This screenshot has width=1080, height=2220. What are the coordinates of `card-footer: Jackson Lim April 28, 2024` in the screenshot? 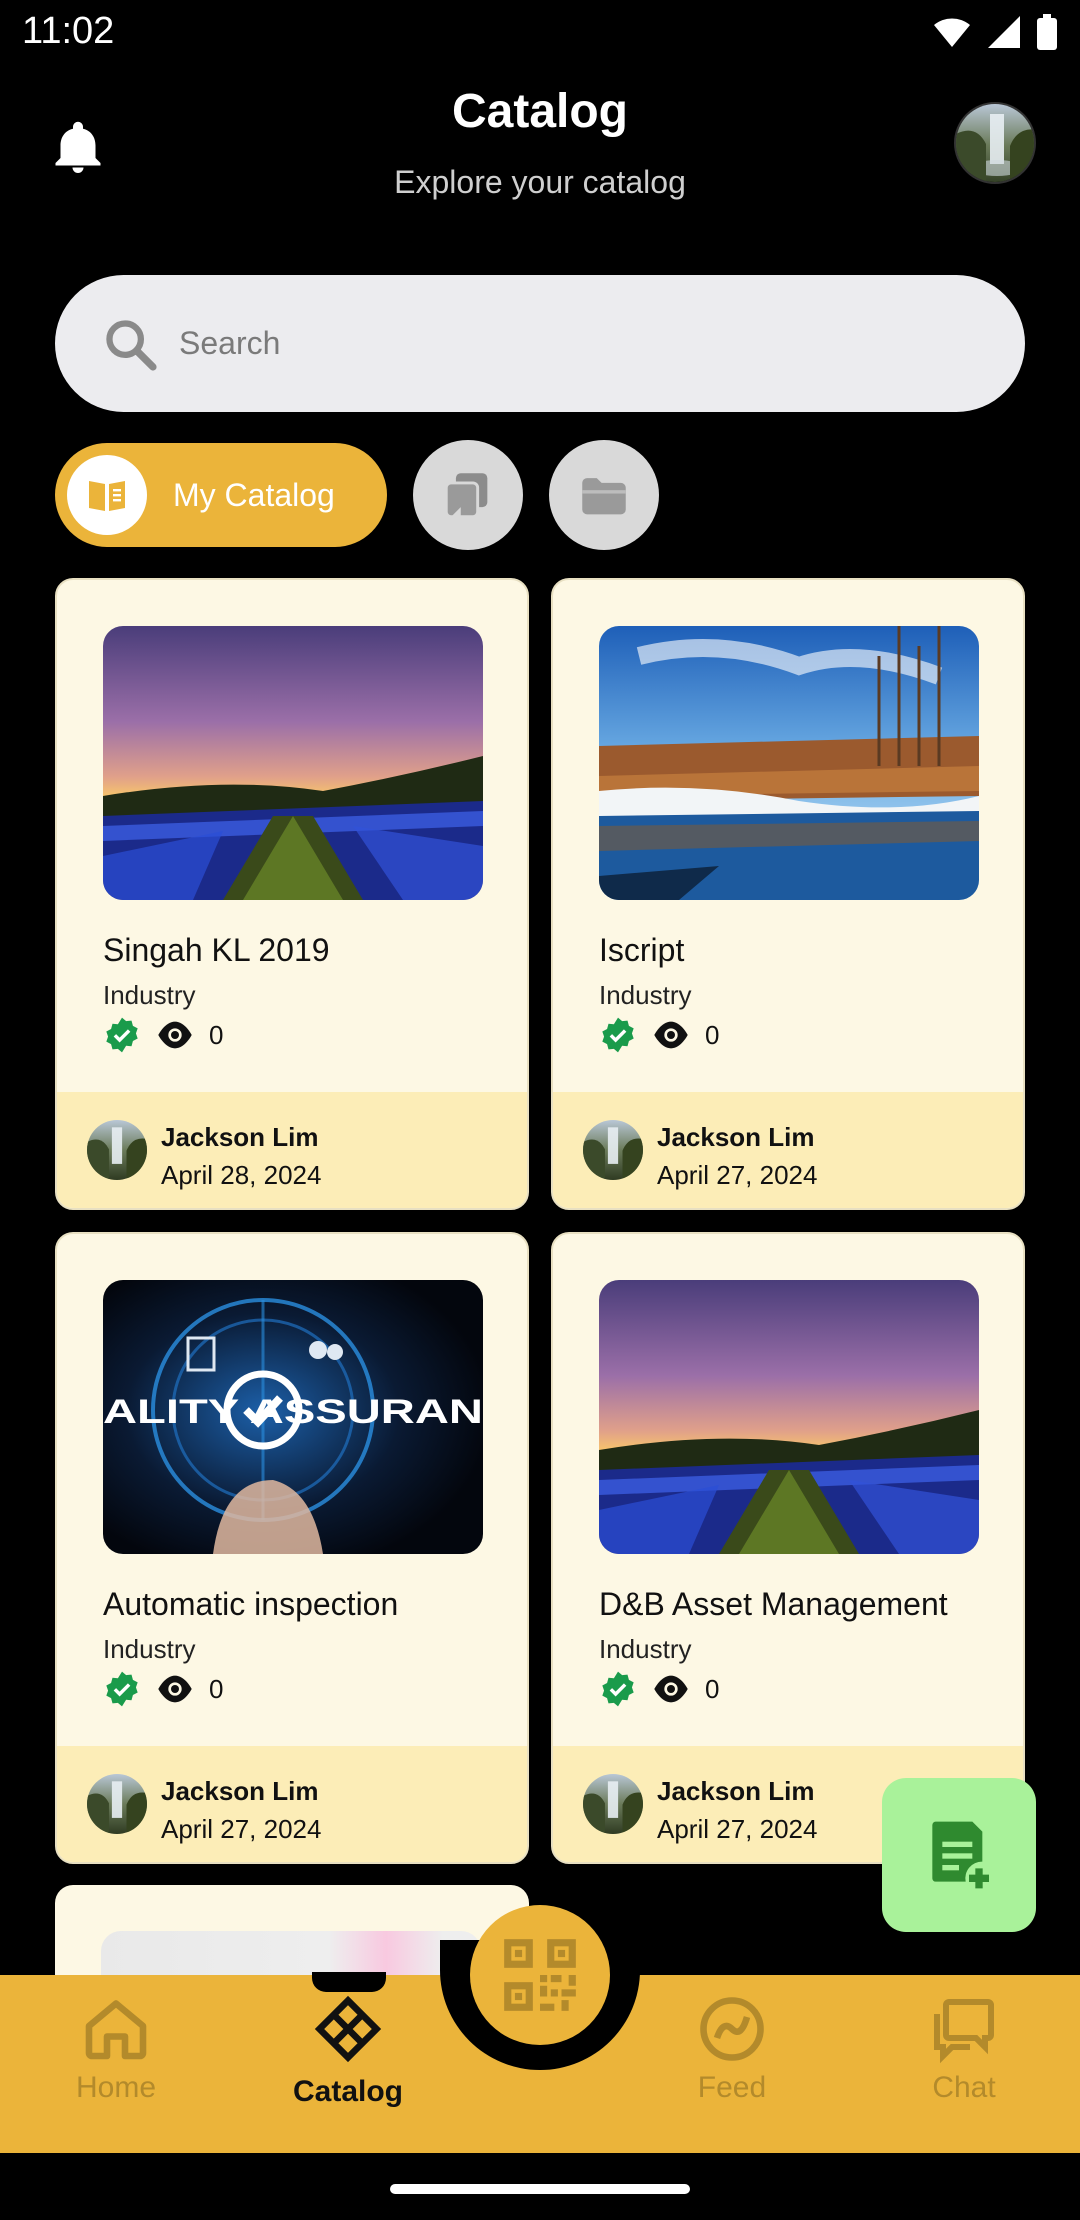 It's located at (292, 1150).